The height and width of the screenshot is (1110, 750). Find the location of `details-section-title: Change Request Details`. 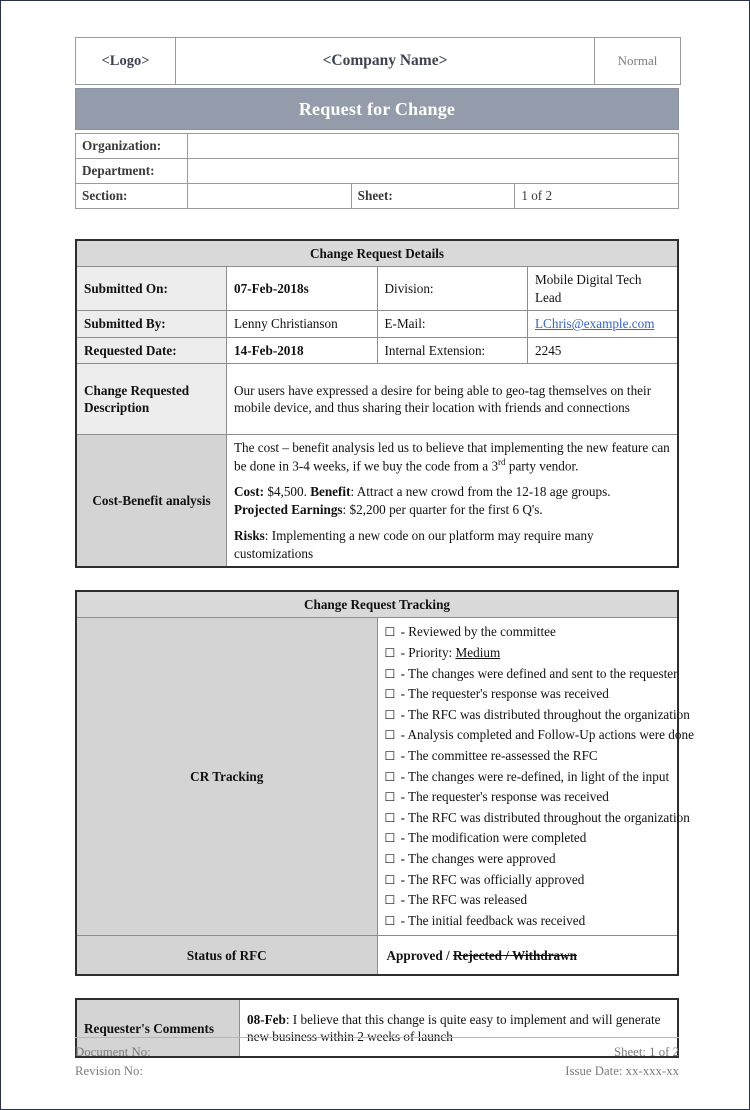

details-section-title: Change Request Details is located at coordinates (377, 253).